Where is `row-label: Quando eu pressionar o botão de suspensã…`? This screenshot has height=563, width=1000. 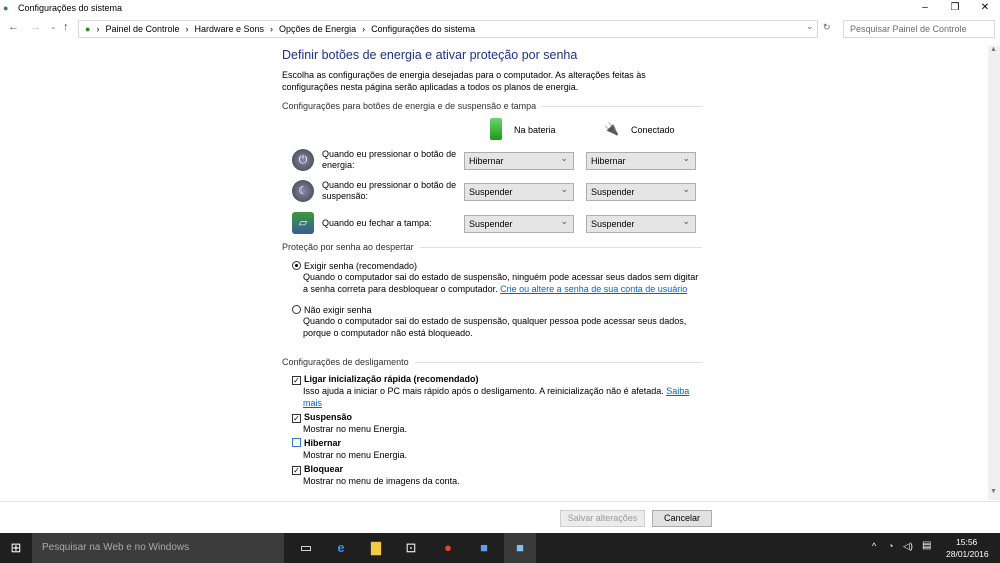 row-label: Quando eu pressionar o botão de suspensã… is located at coordinates (389, 190).